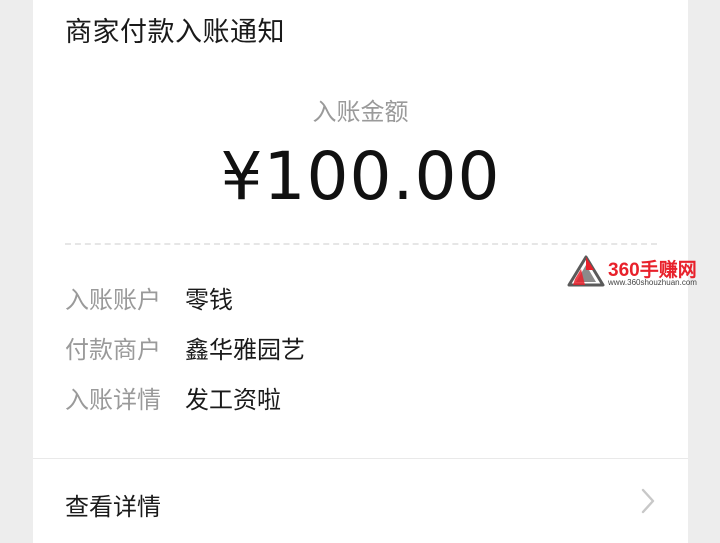 This screenshot has width=720, height=543. I want to click on amount-label: 入账金额, so click(360, 112).